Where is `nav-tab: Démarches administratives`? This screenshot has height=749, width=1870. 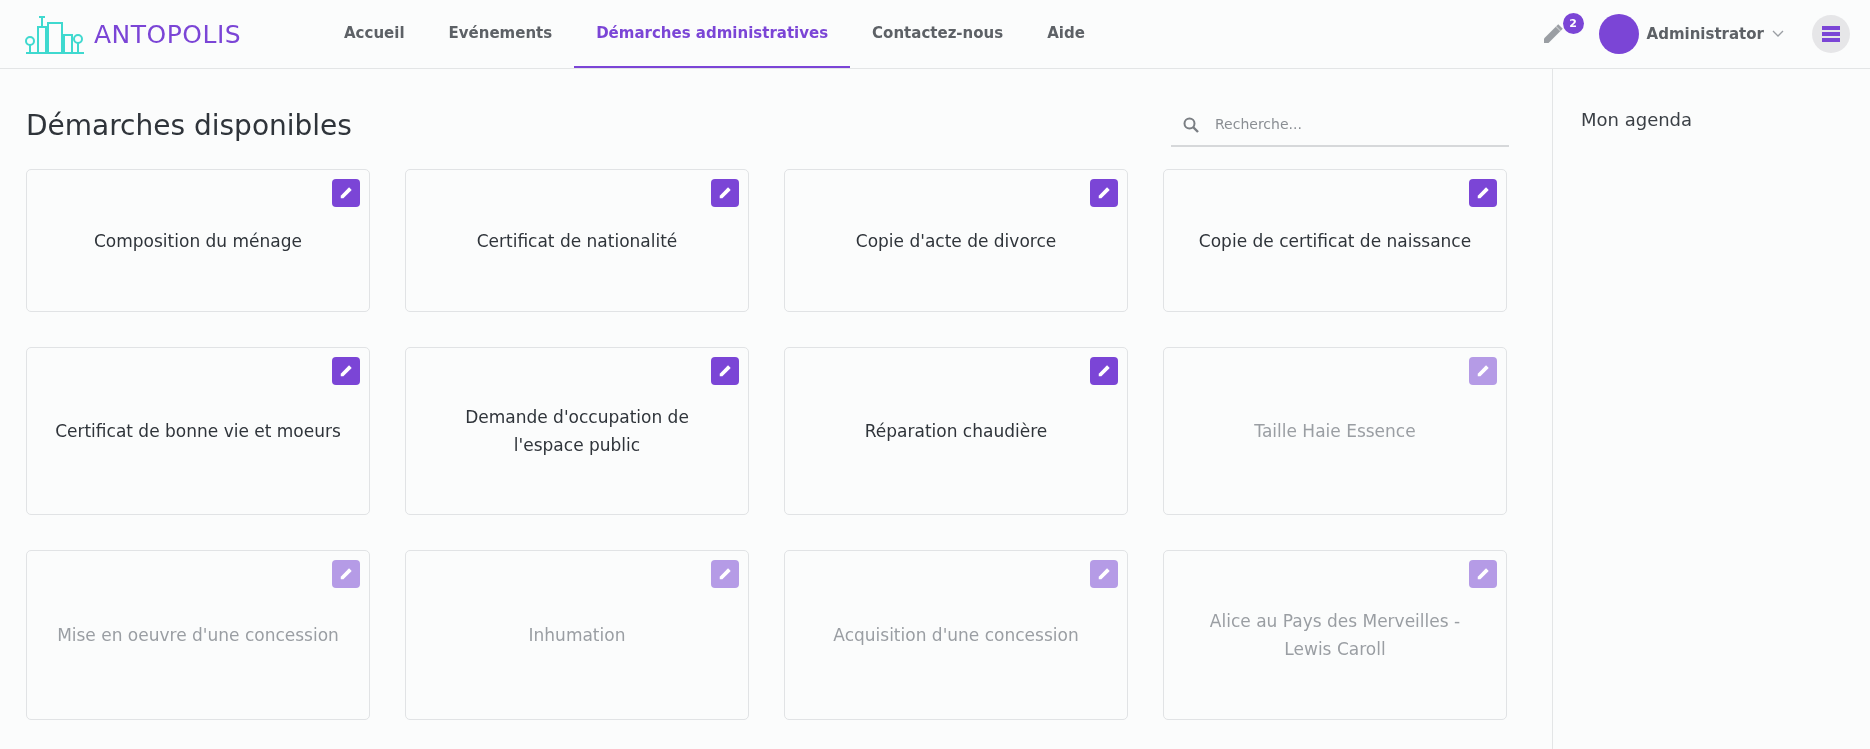
nav-tab: Démarches administratives is located at coordinates (712, 34).